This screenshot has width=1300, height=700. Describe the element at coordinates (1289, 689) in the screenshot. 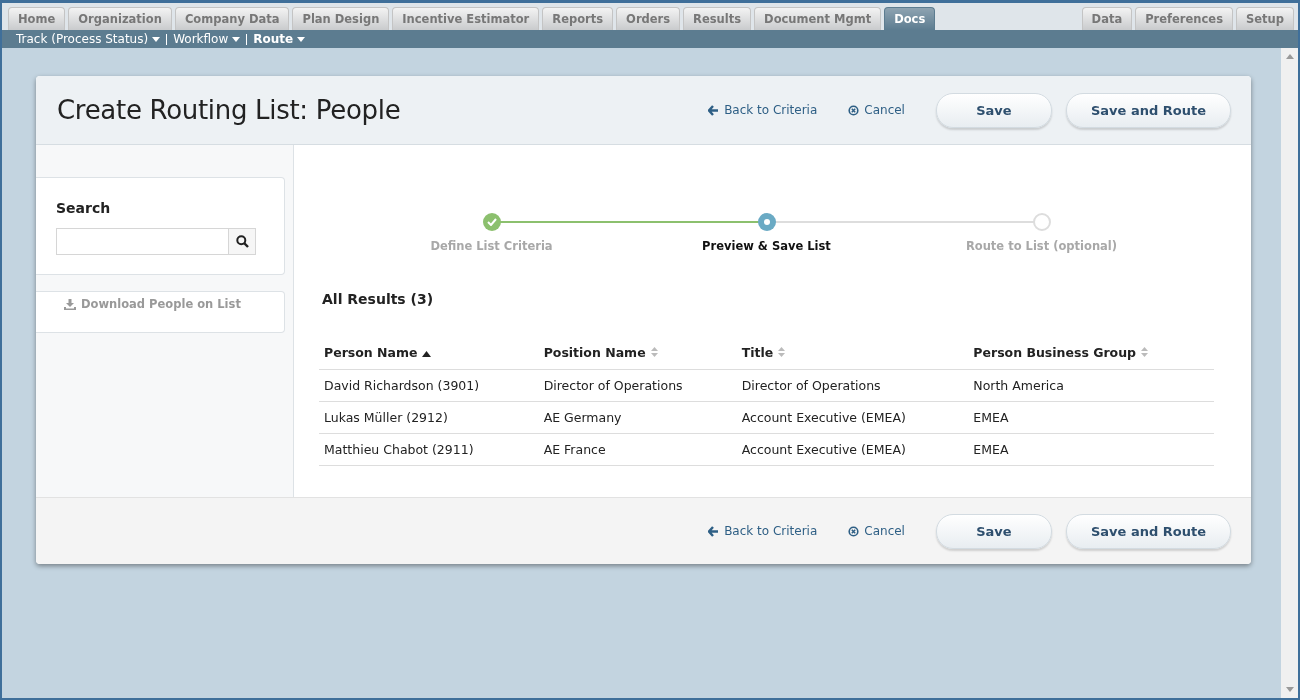

I see `scroll-down-icon` at that location.